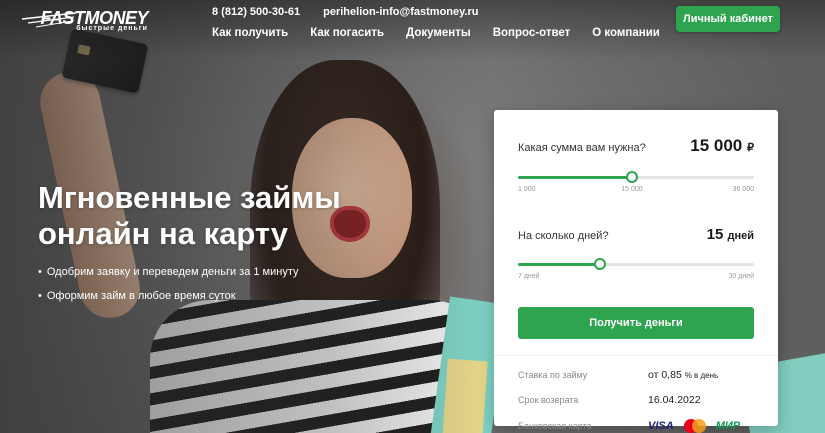 The width and height of the screenshot is (825, 433). What do you see at coordinates (112, 28) in the screenshot?
I see `logo-tagline: быстрые деньги` at bounding box center [112, 28].